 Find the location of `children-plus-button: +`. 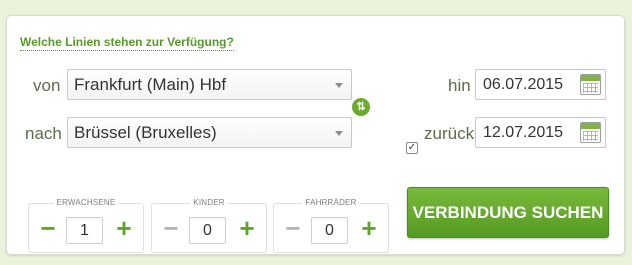

children-plus-button: + is located at coordinates (247, 228).